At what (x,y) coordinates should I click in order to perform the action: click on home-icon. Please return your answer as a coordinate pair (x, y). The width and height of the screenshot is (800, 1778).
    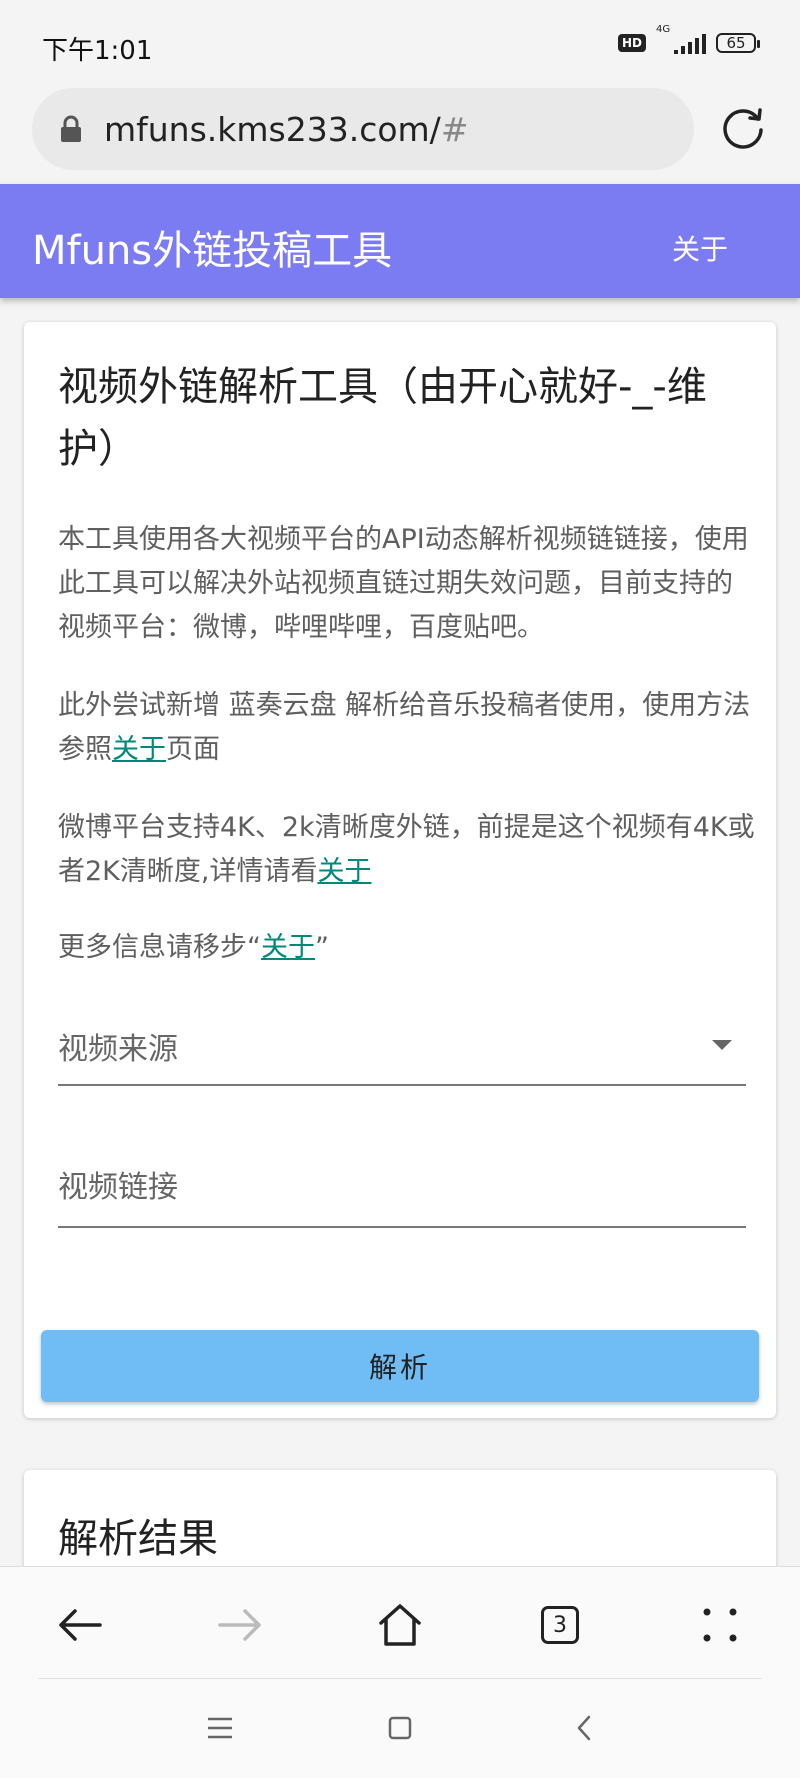
    Looking at the image, I should click on (400, 1625).